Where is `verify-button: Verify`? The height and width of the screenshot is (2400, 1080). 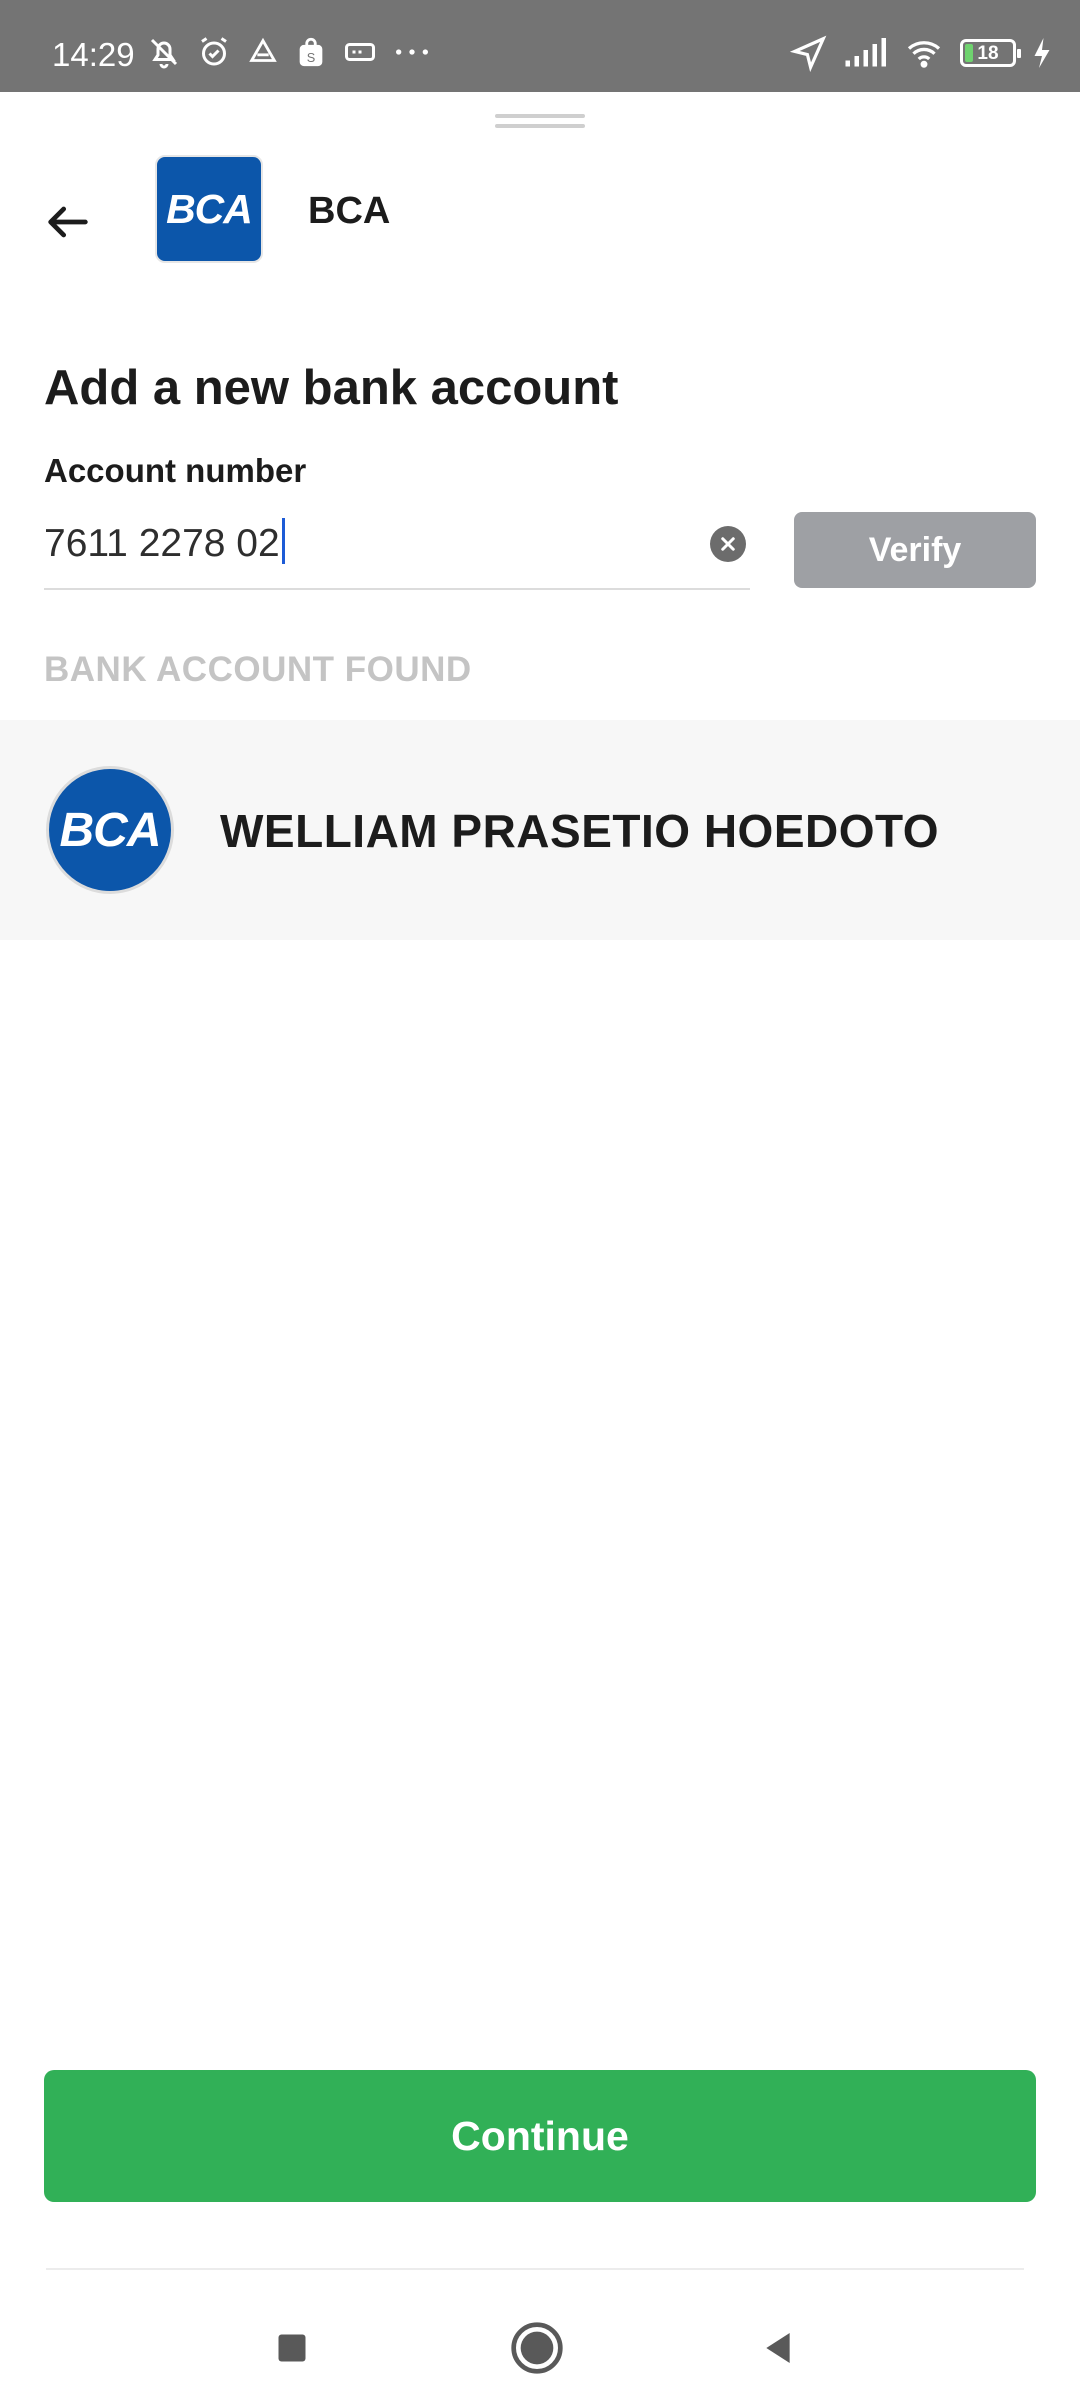
verify-button: Verify is located at coordinates (915, 550).